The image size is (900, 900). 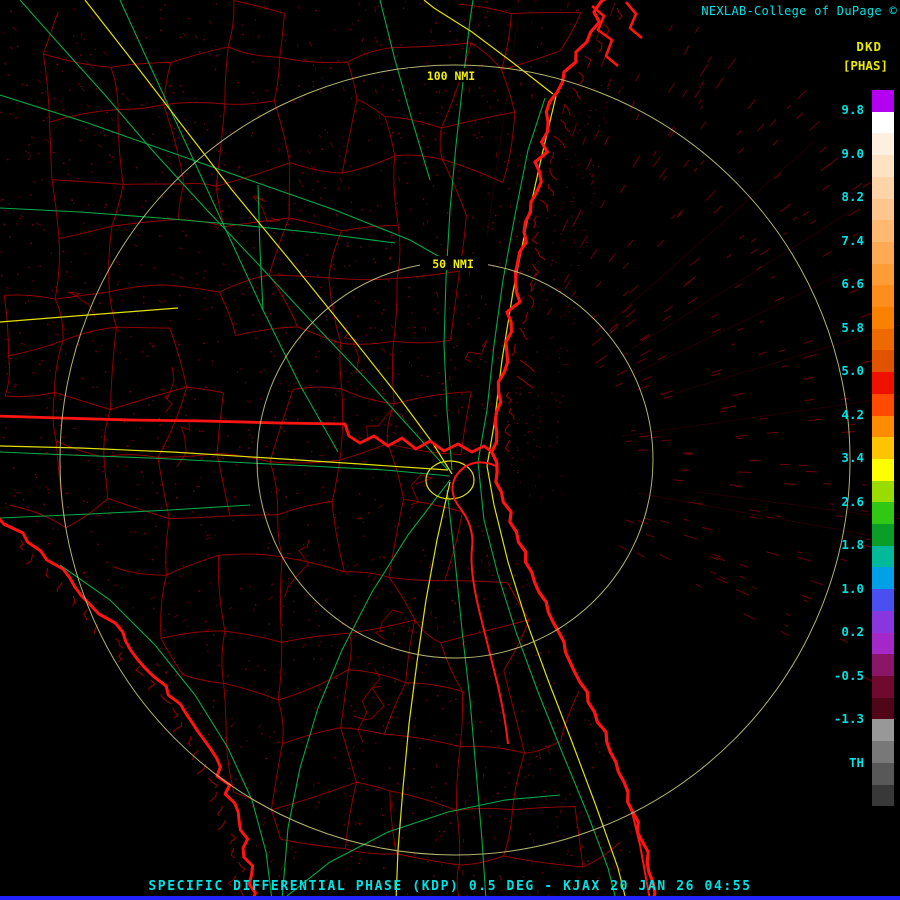 I want to click on attribution-text: NEXLAB-College of DuPage ©, so click(x=799, y=11).